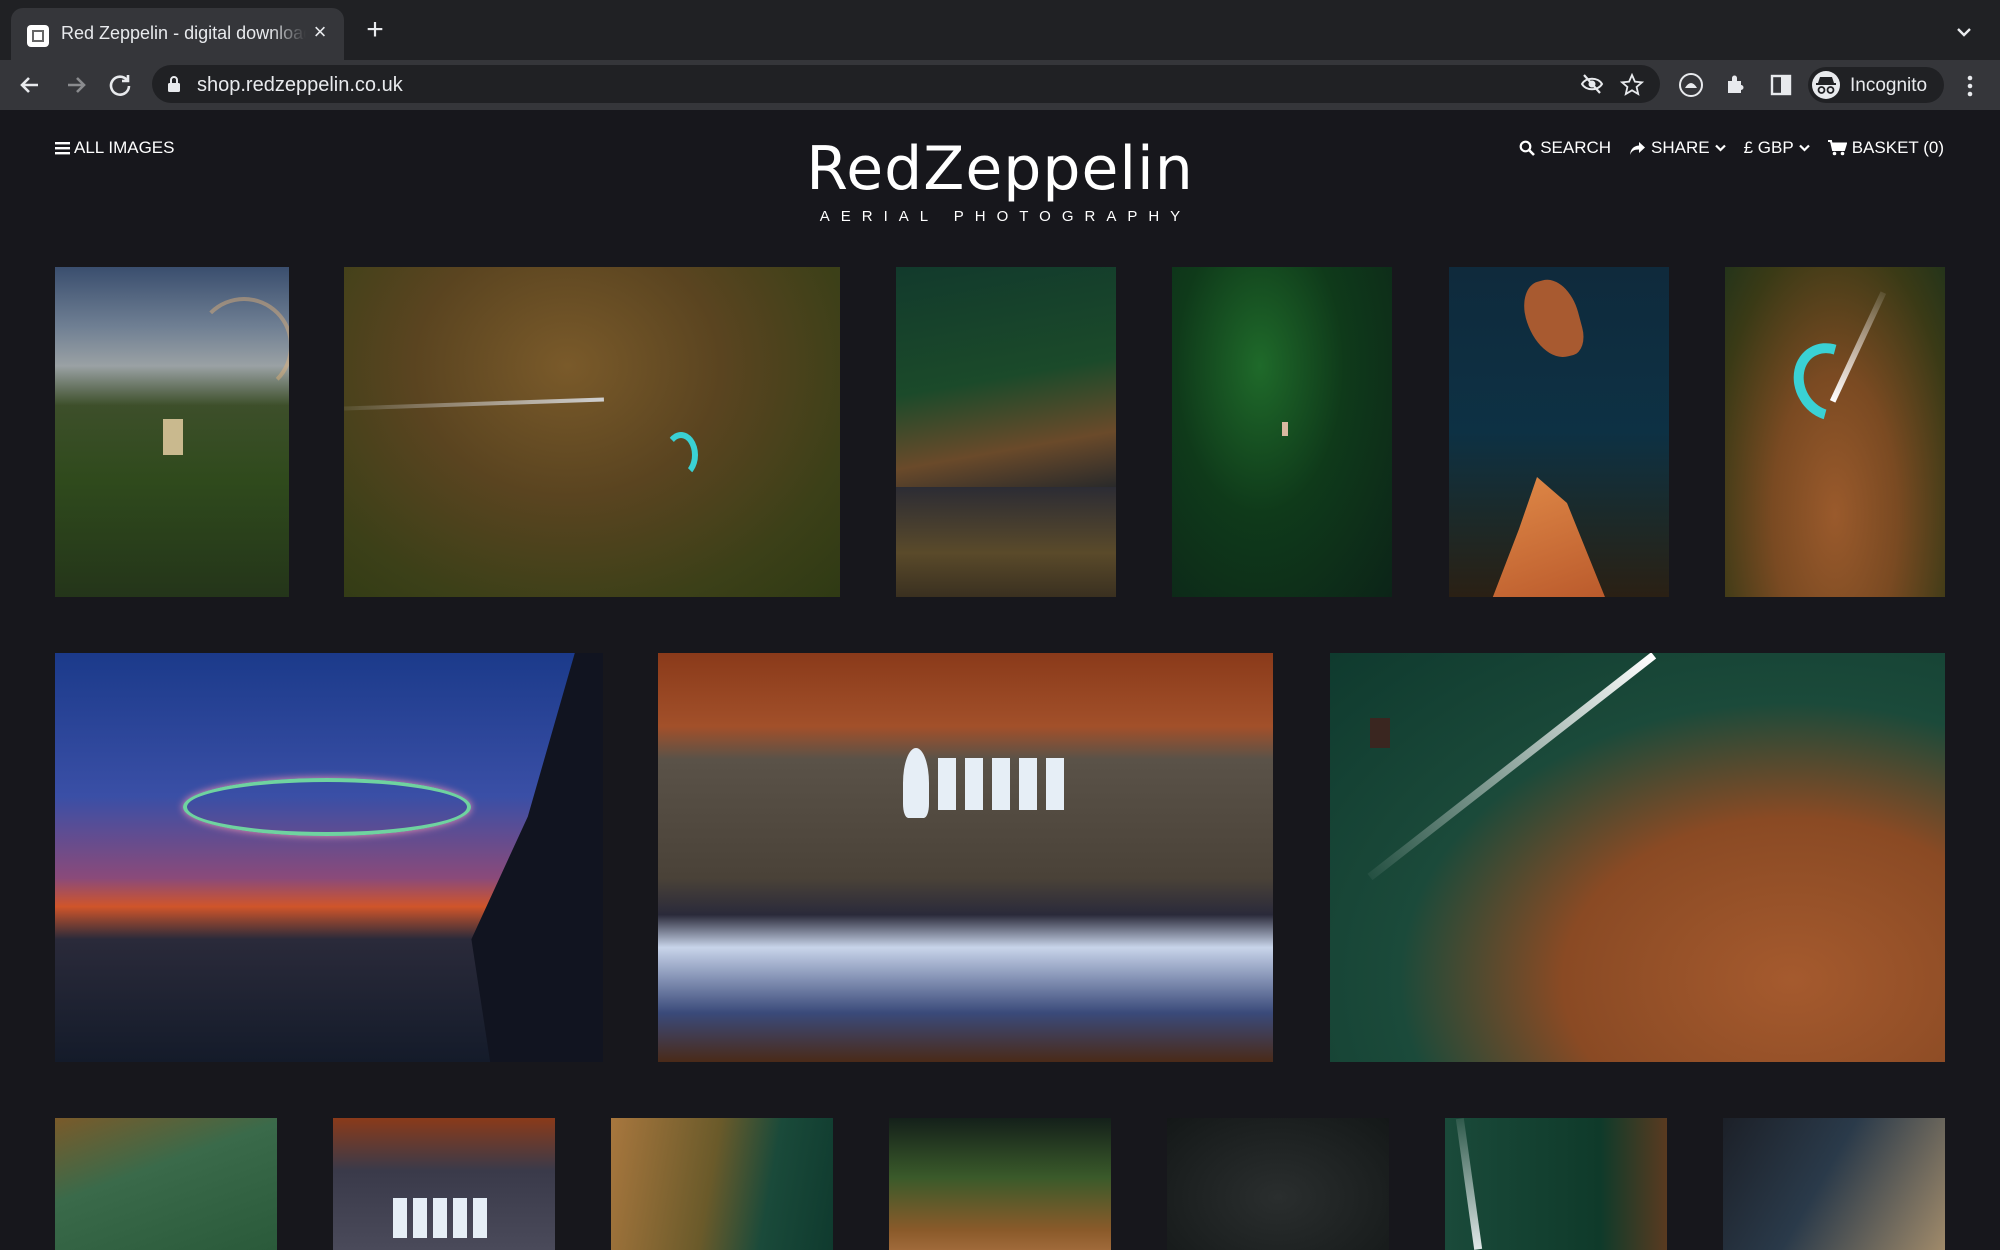 This screenshot has height=1250, width=2000. I want to click on basket-label: BASKET (0), so click(1897, 147).